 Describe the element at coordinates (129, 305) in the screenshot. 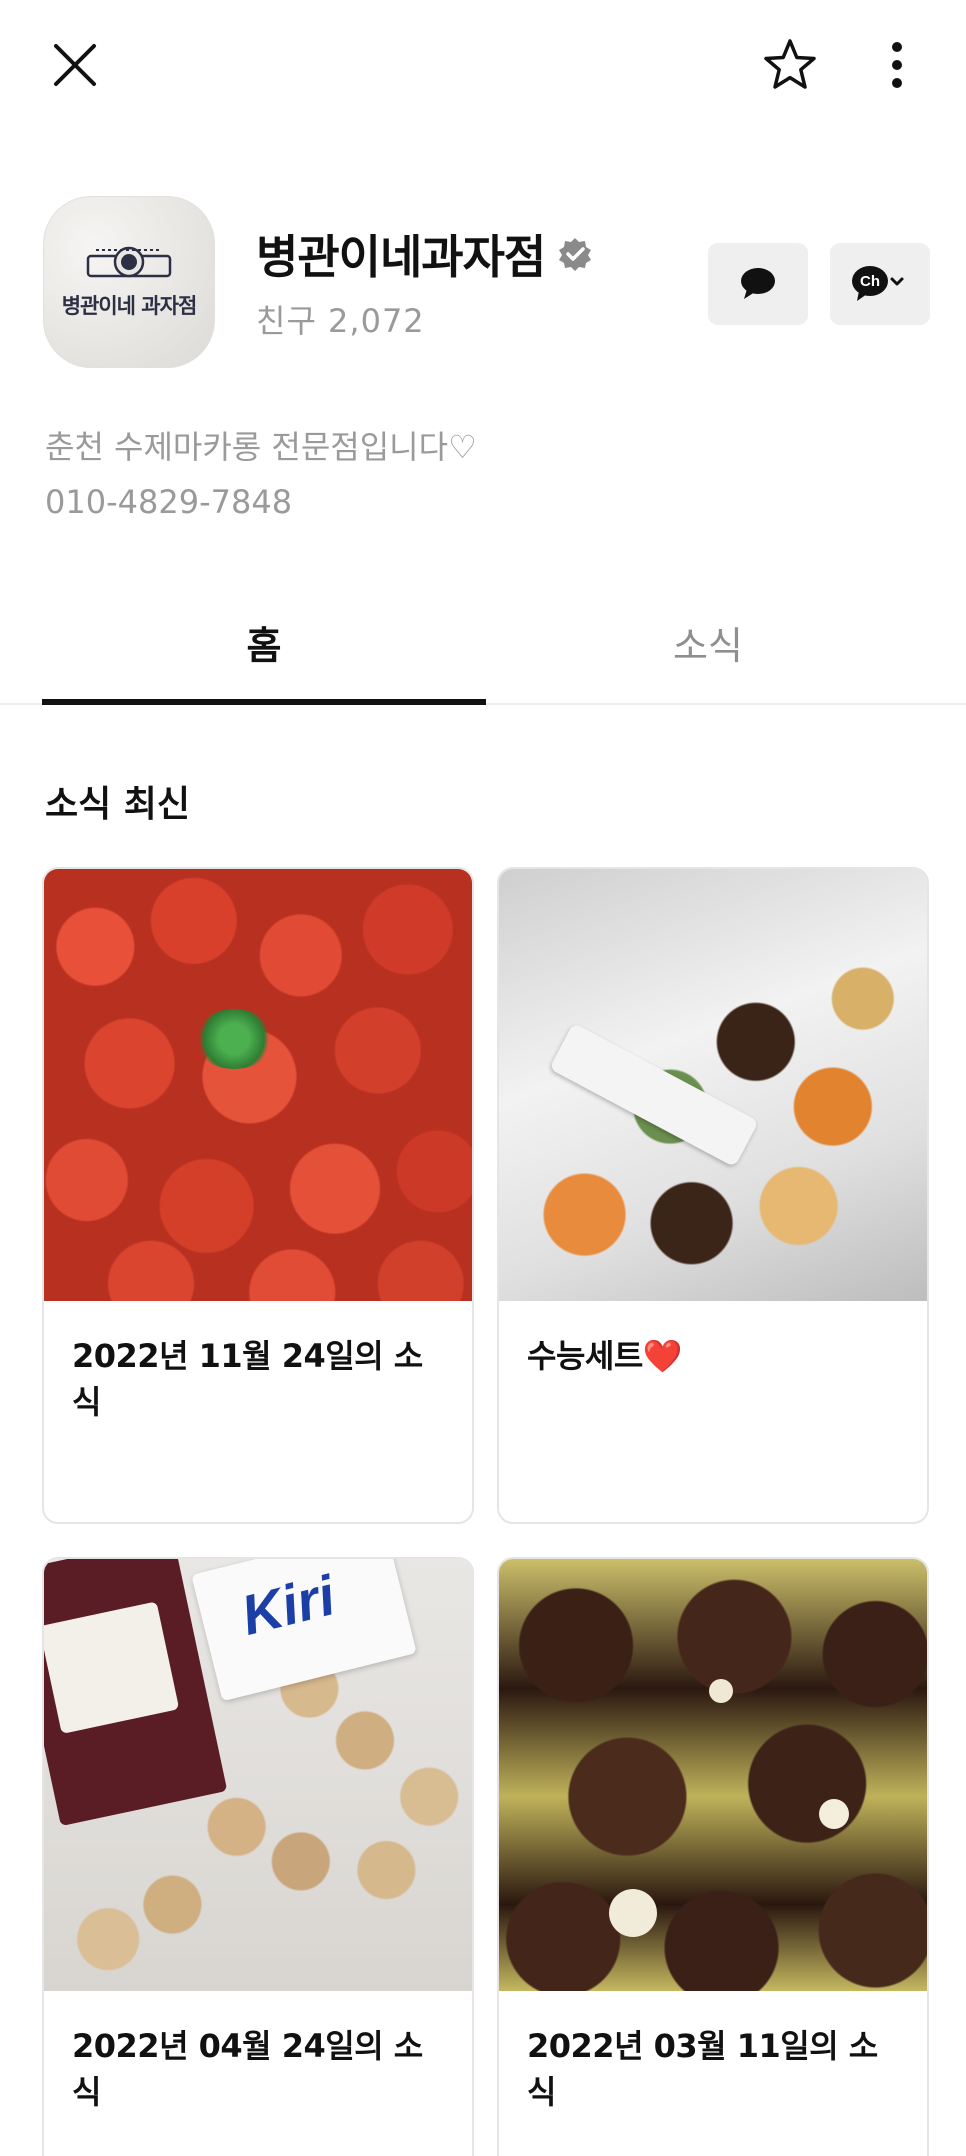

I see `avatar-logo-text: 병관이네 과자점` at that location.